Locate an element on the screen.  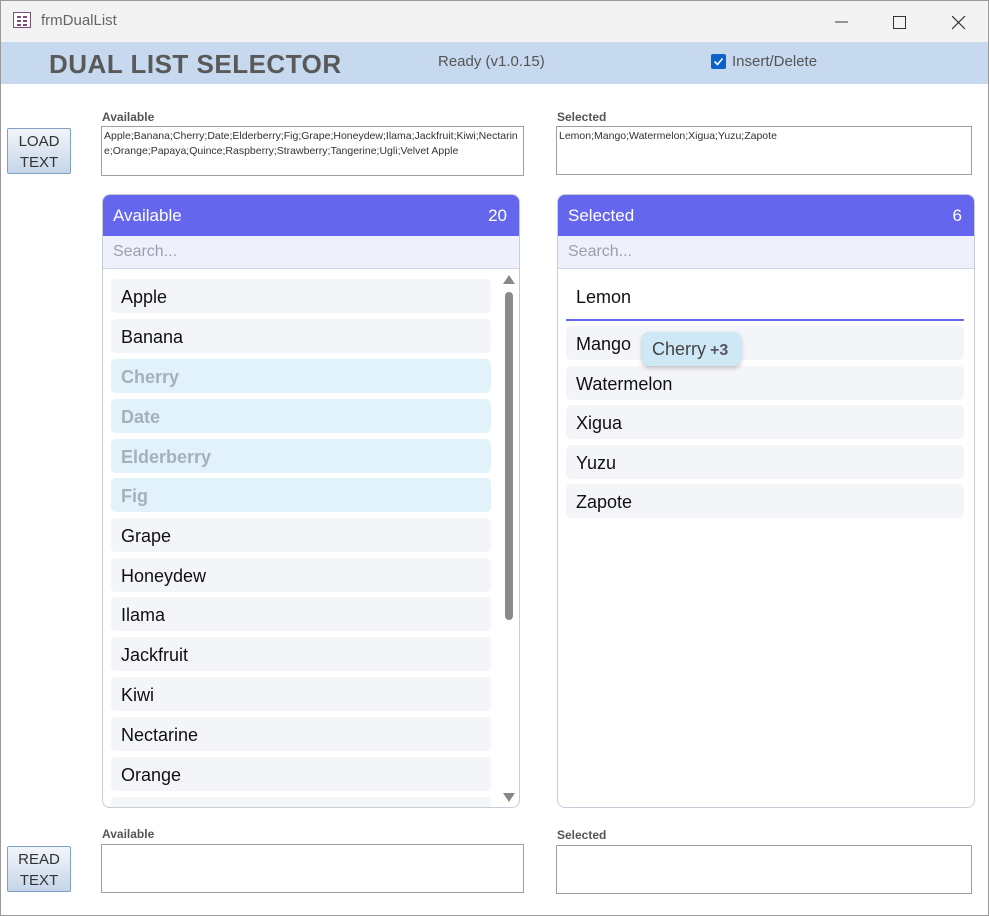
close-button is located at coordinates (958, 22).